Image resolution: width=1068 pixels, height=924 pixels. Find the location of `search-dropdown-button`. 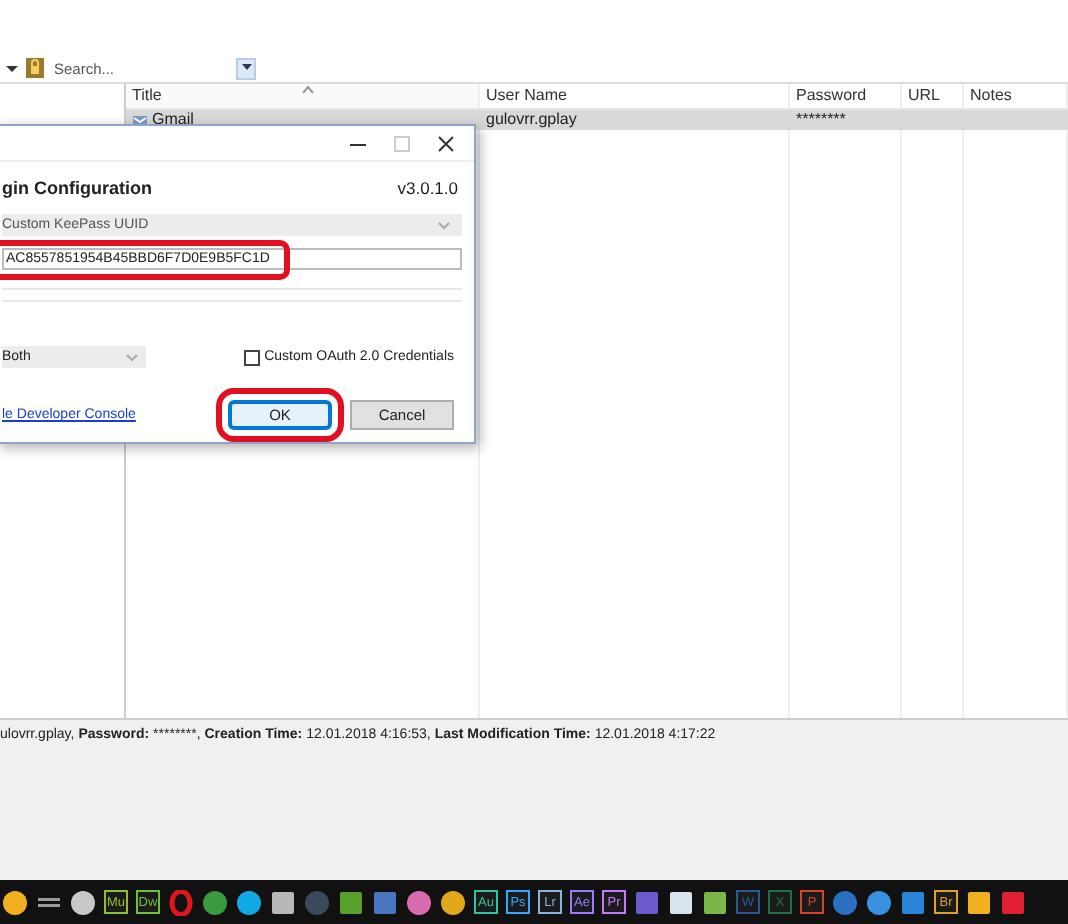

search-dropdown-button is located at coordinates (246, 68).